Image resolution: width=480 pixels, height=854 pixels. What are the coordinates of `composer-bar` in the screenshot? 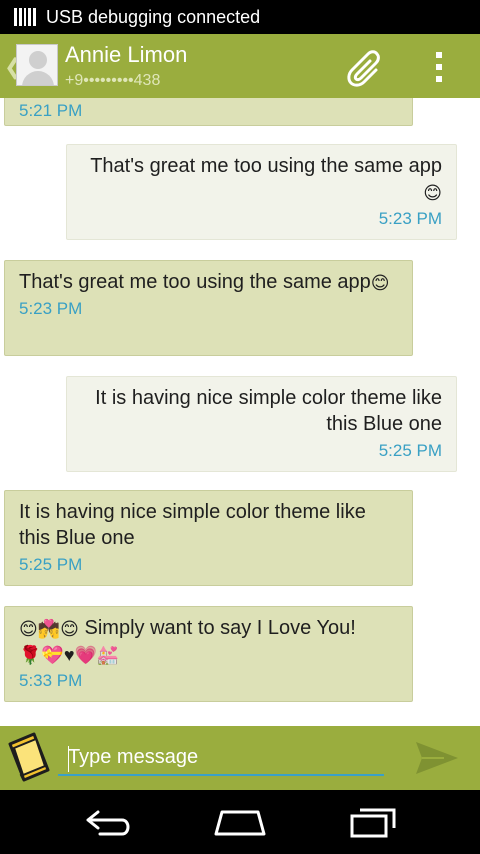 It's located at (240, 758).